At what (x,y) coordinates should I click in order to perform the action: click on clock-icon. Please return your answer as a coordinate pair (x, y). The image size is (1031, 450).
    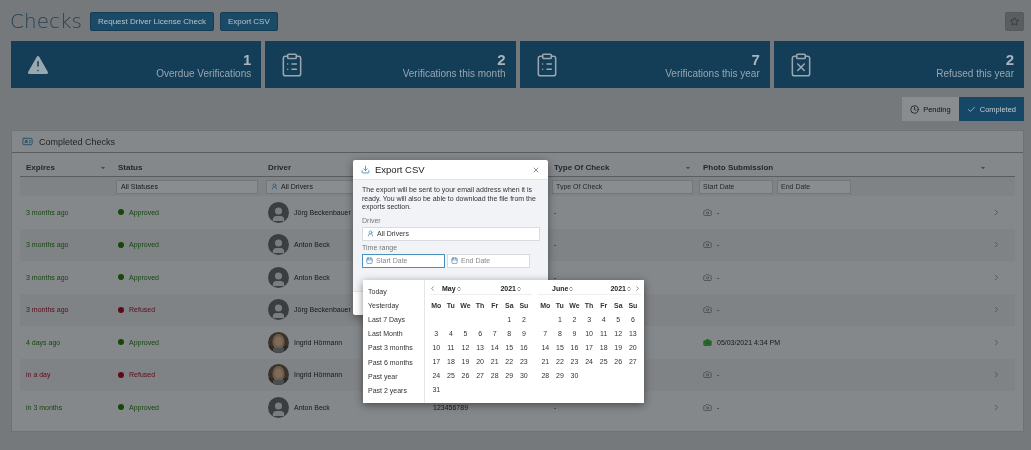
    Looking at the image, I should click on (915, 109).